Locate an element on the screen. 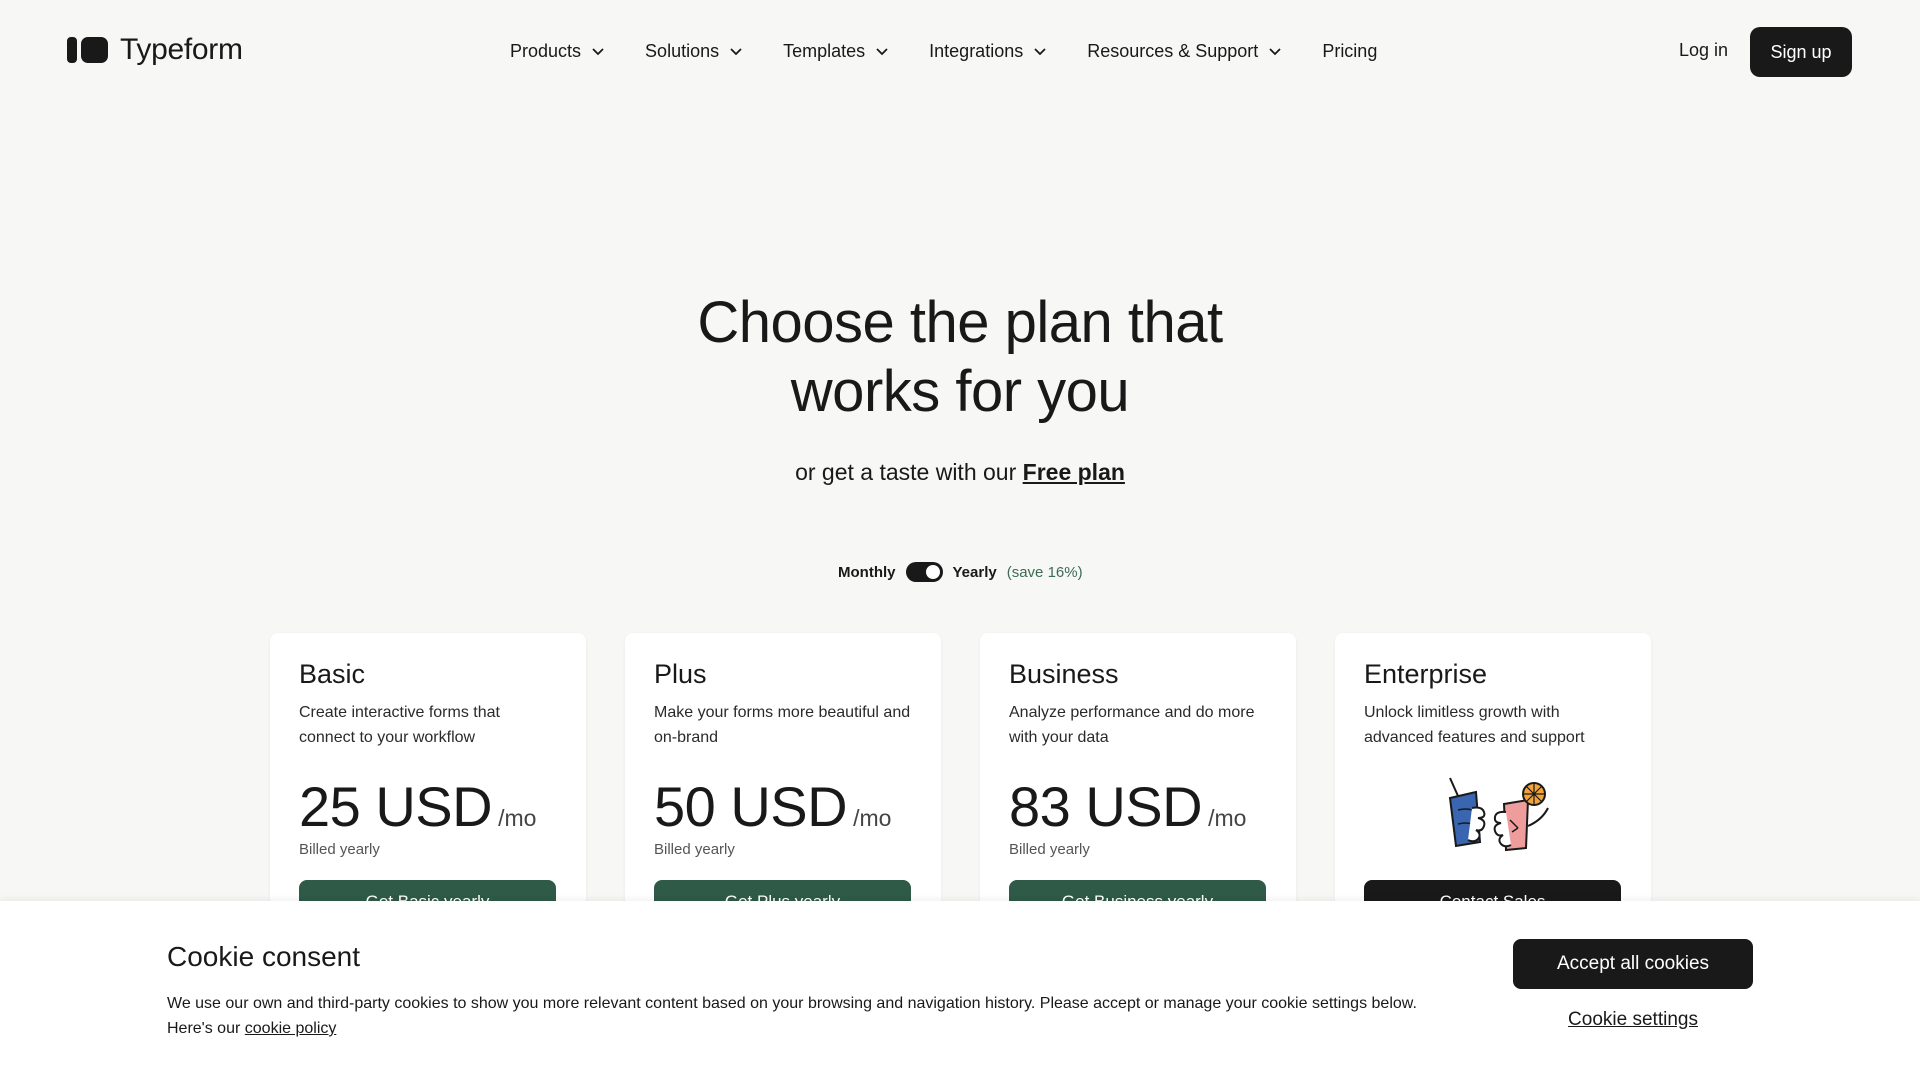 The height and width of the screenshot is (1080, 1920). nav-item-templates: Templates is located at coordinates (836, 51).